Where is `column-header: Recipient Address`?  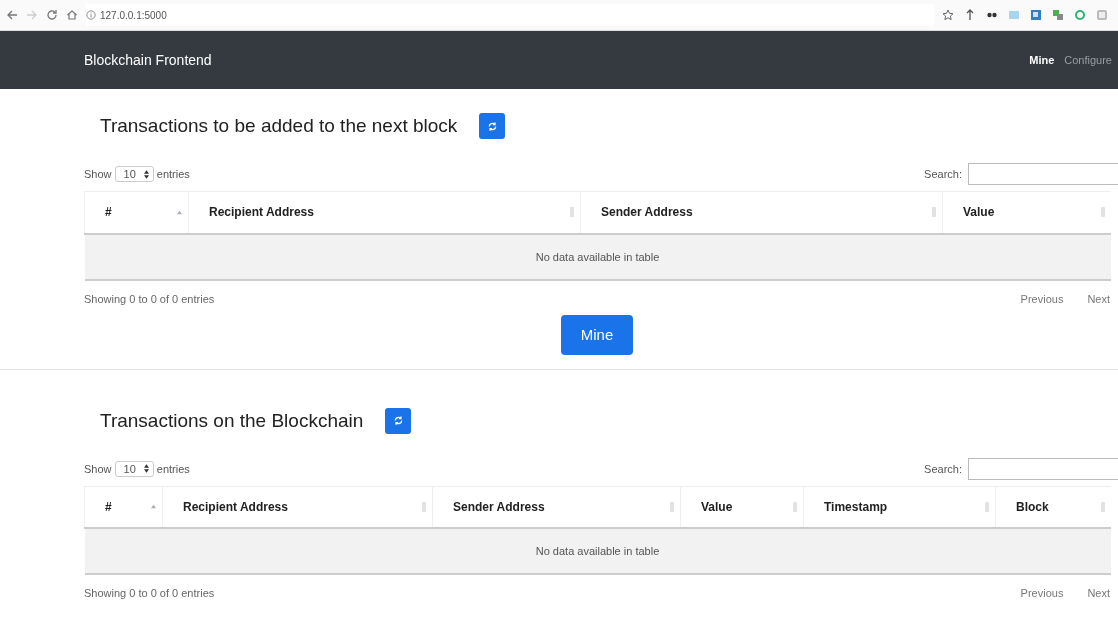
column-header: Recipient Address is located at coordinates (384, 212).